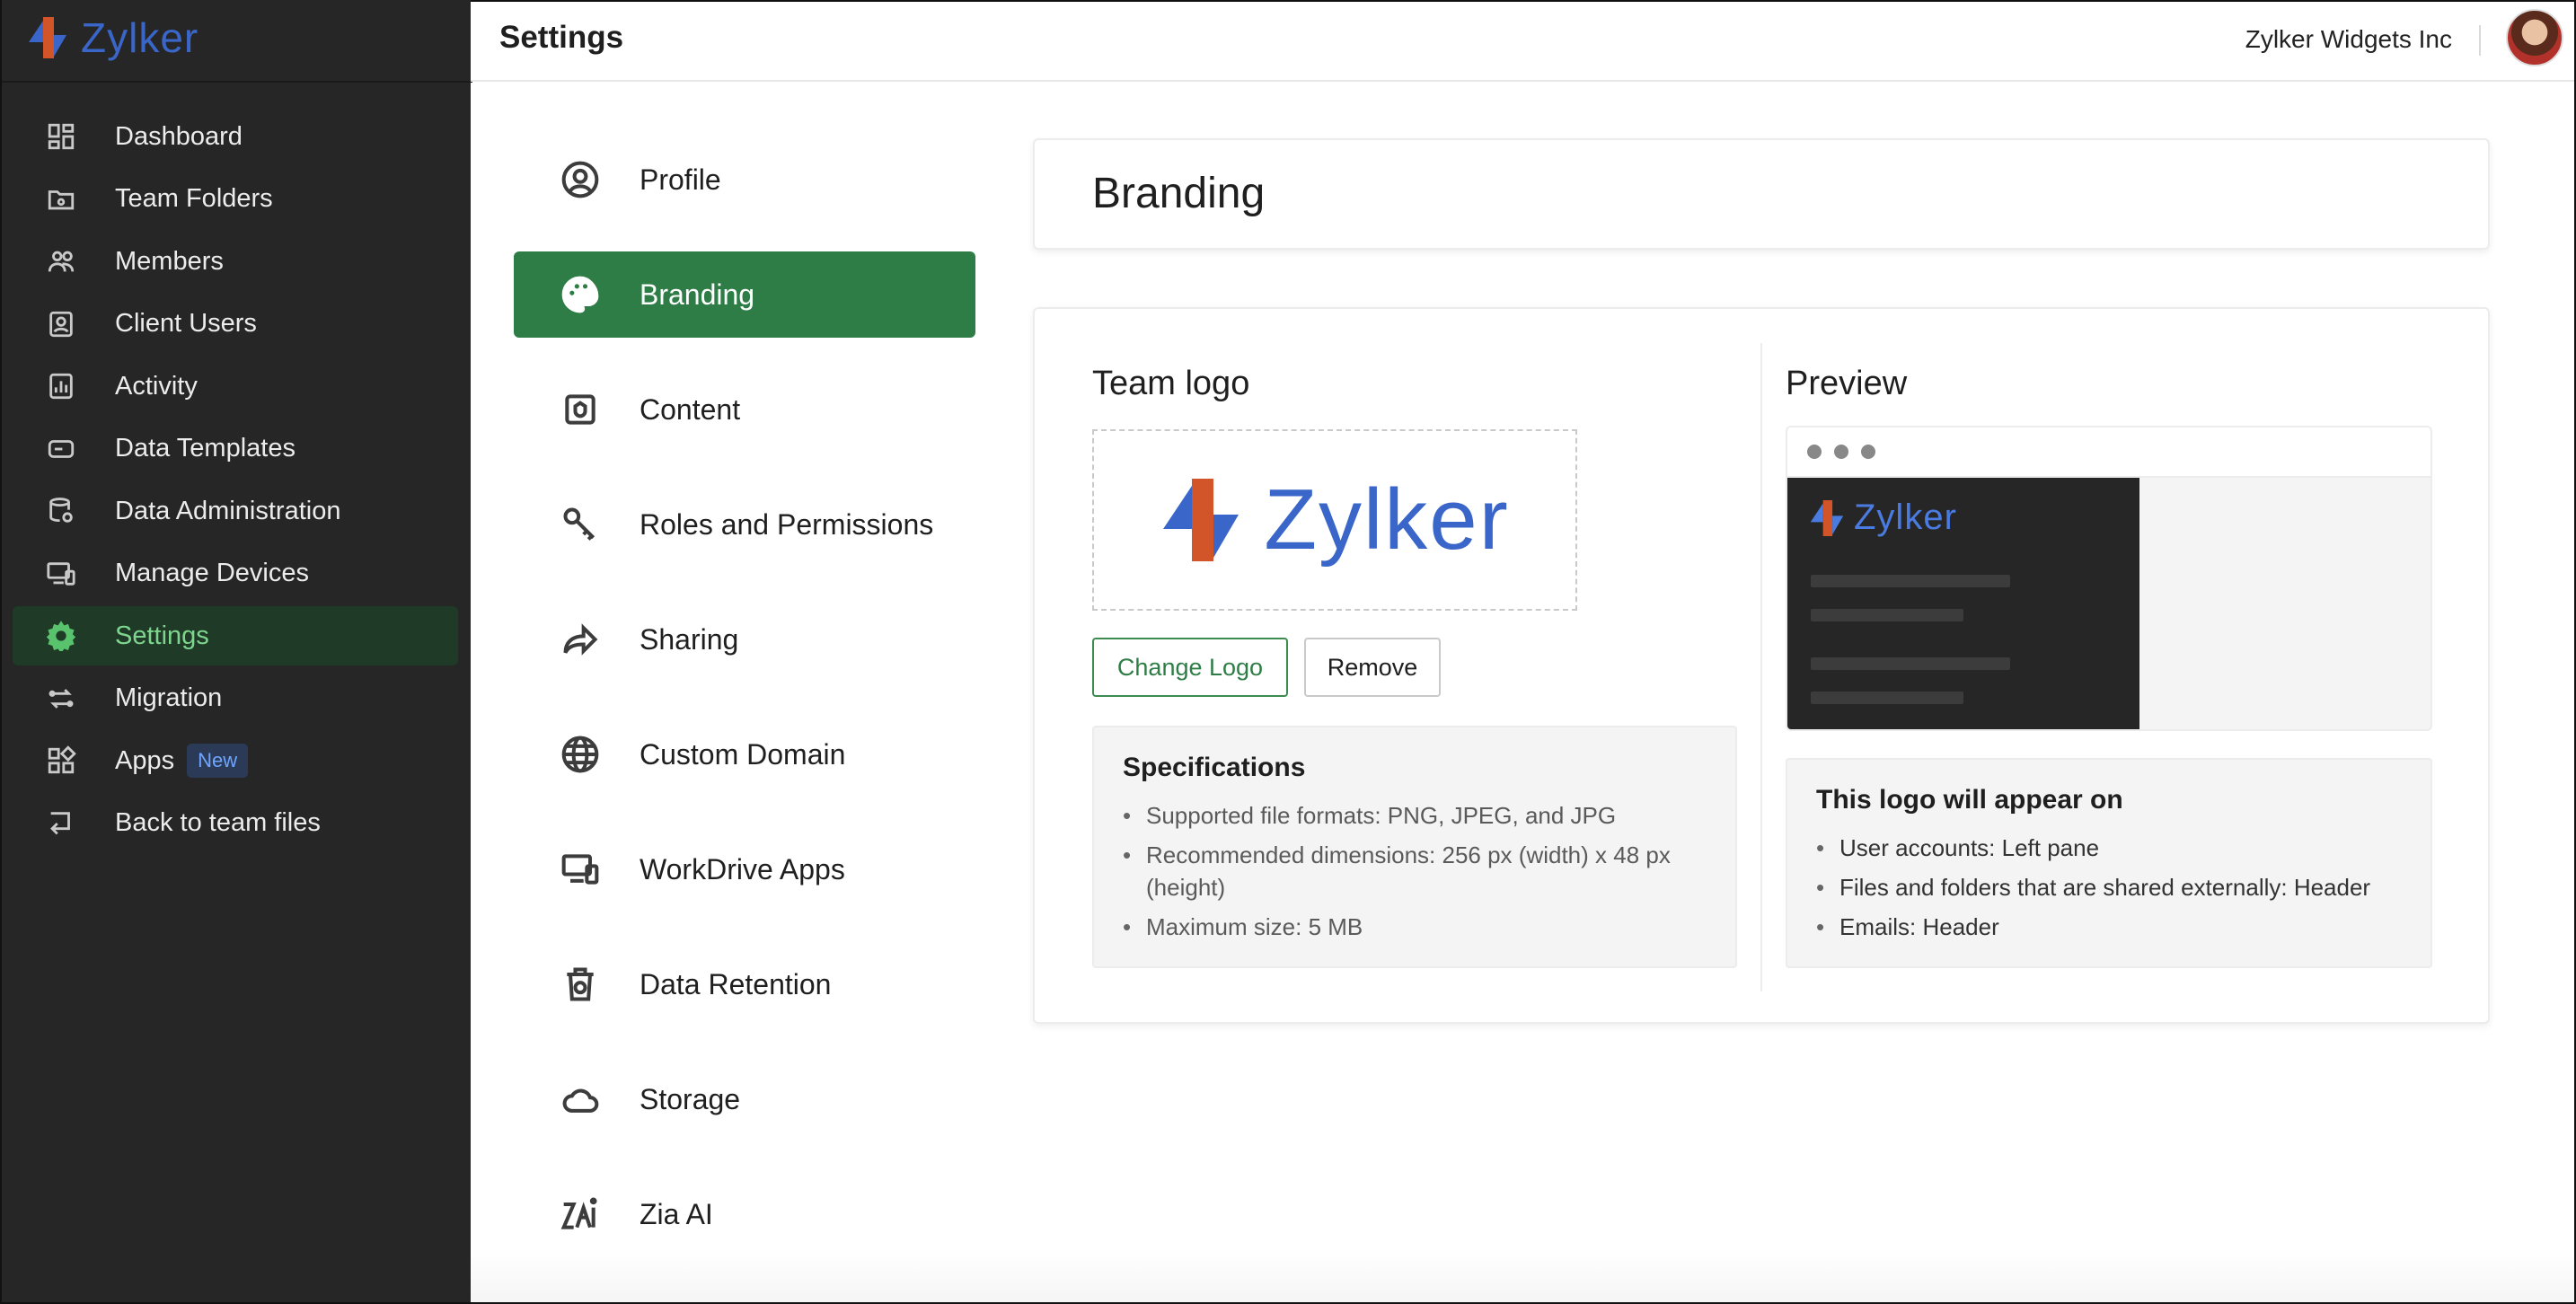 The width and height of the screenshot is (2576, 1304). I want to click on key-icon, so click(580, 524).